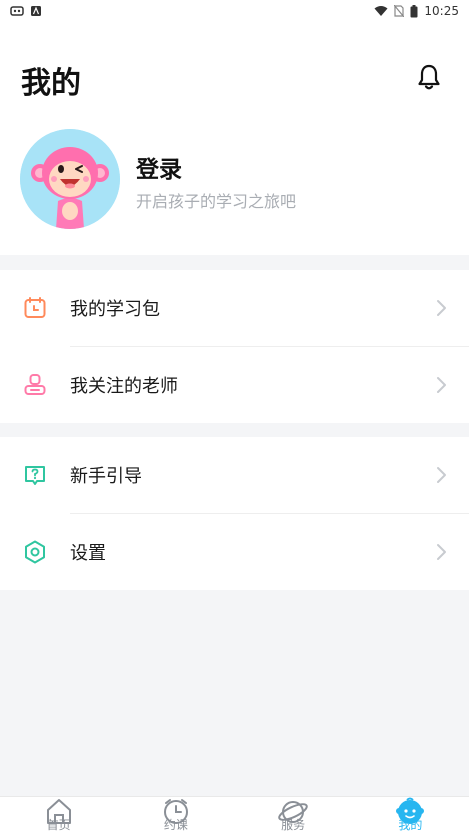 This screenshot has width=469, height=835. I want to click on status-time: 10:25, so click(441, 11).